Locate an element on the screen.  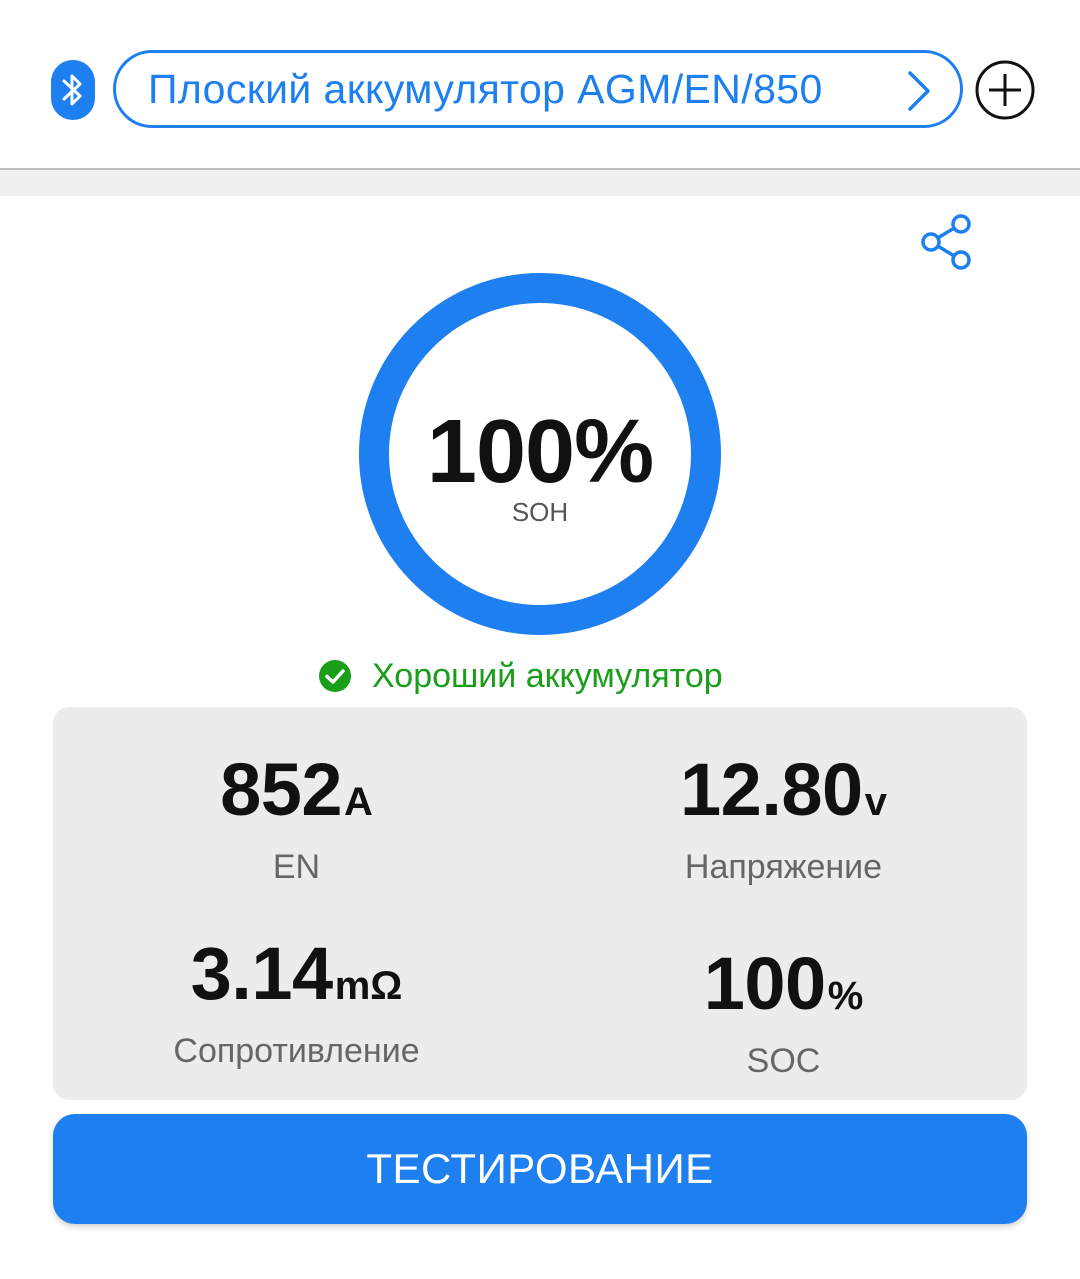
soh-label: SOH is located at coordinates (540, 512).